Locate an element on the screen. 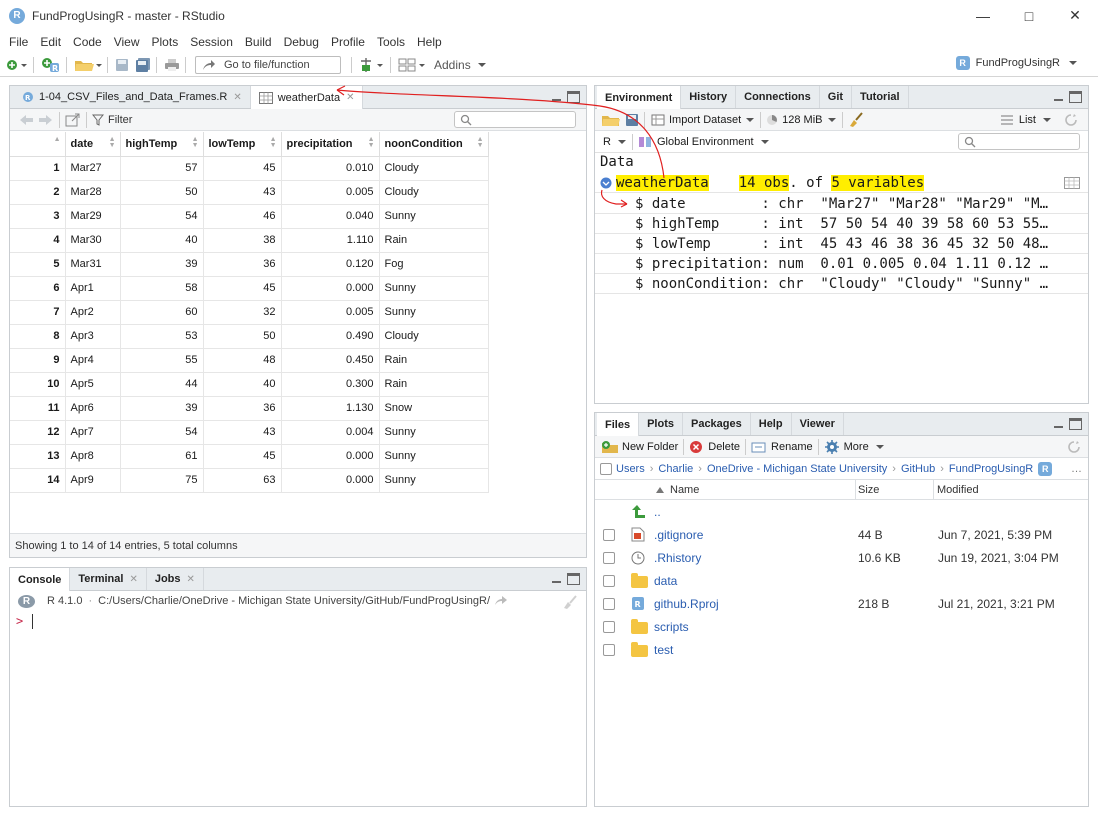  file-row: .Rhistory 10.6 KB Jun 19, 2021, 3:04 PM is located at coordinates (841, 558).